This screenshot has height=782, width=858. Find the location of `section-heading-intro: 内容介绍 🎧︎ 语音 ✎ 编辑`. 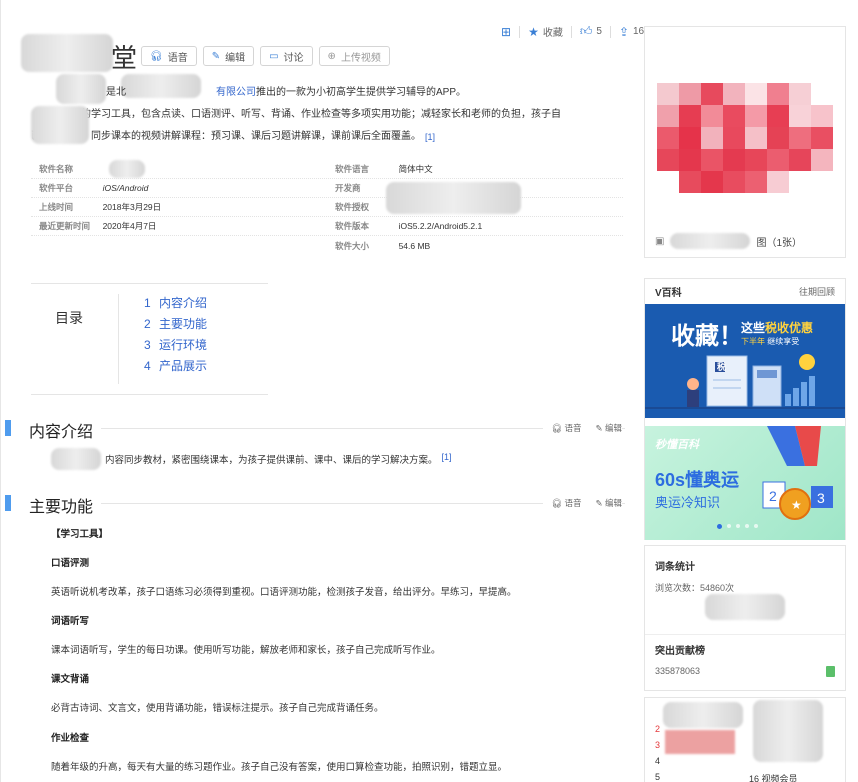

section-heading-intro: 内容介绍 🎧︎ 语音 ✎ 编辑 is located at coordinates (315, 430).